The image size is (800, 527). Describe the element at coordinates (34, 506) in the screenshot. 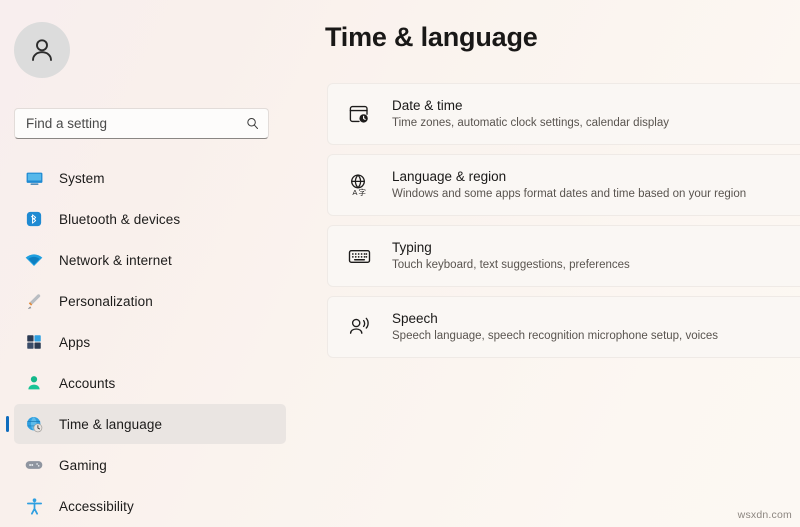

I see `accessibility-icon` at that location.